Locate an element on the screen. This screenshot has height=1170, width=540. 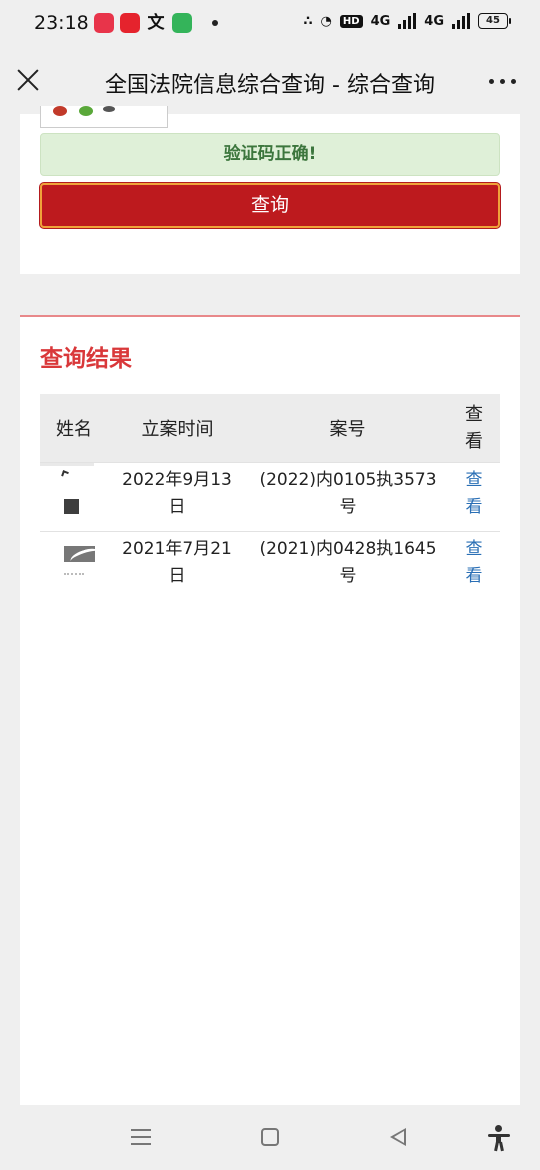
status-app-icons: 文 is located at coordinates (156, 23).